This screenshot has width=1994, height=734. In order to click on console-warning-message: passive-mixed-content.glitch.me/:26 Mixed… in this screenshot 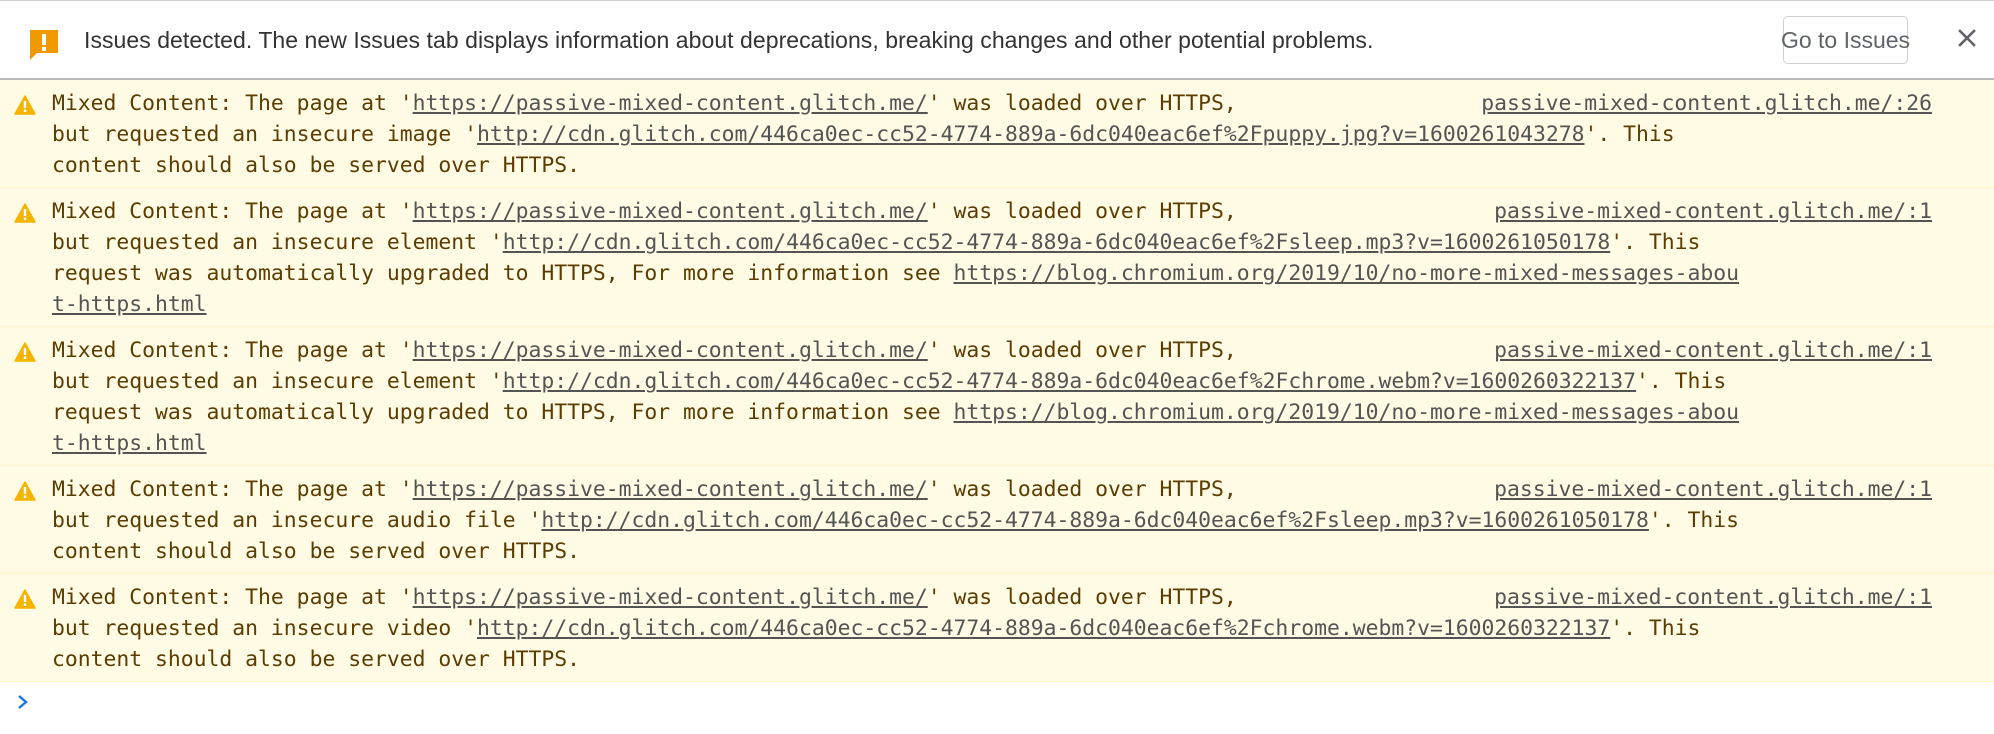, I will do `click(997, 134)`.